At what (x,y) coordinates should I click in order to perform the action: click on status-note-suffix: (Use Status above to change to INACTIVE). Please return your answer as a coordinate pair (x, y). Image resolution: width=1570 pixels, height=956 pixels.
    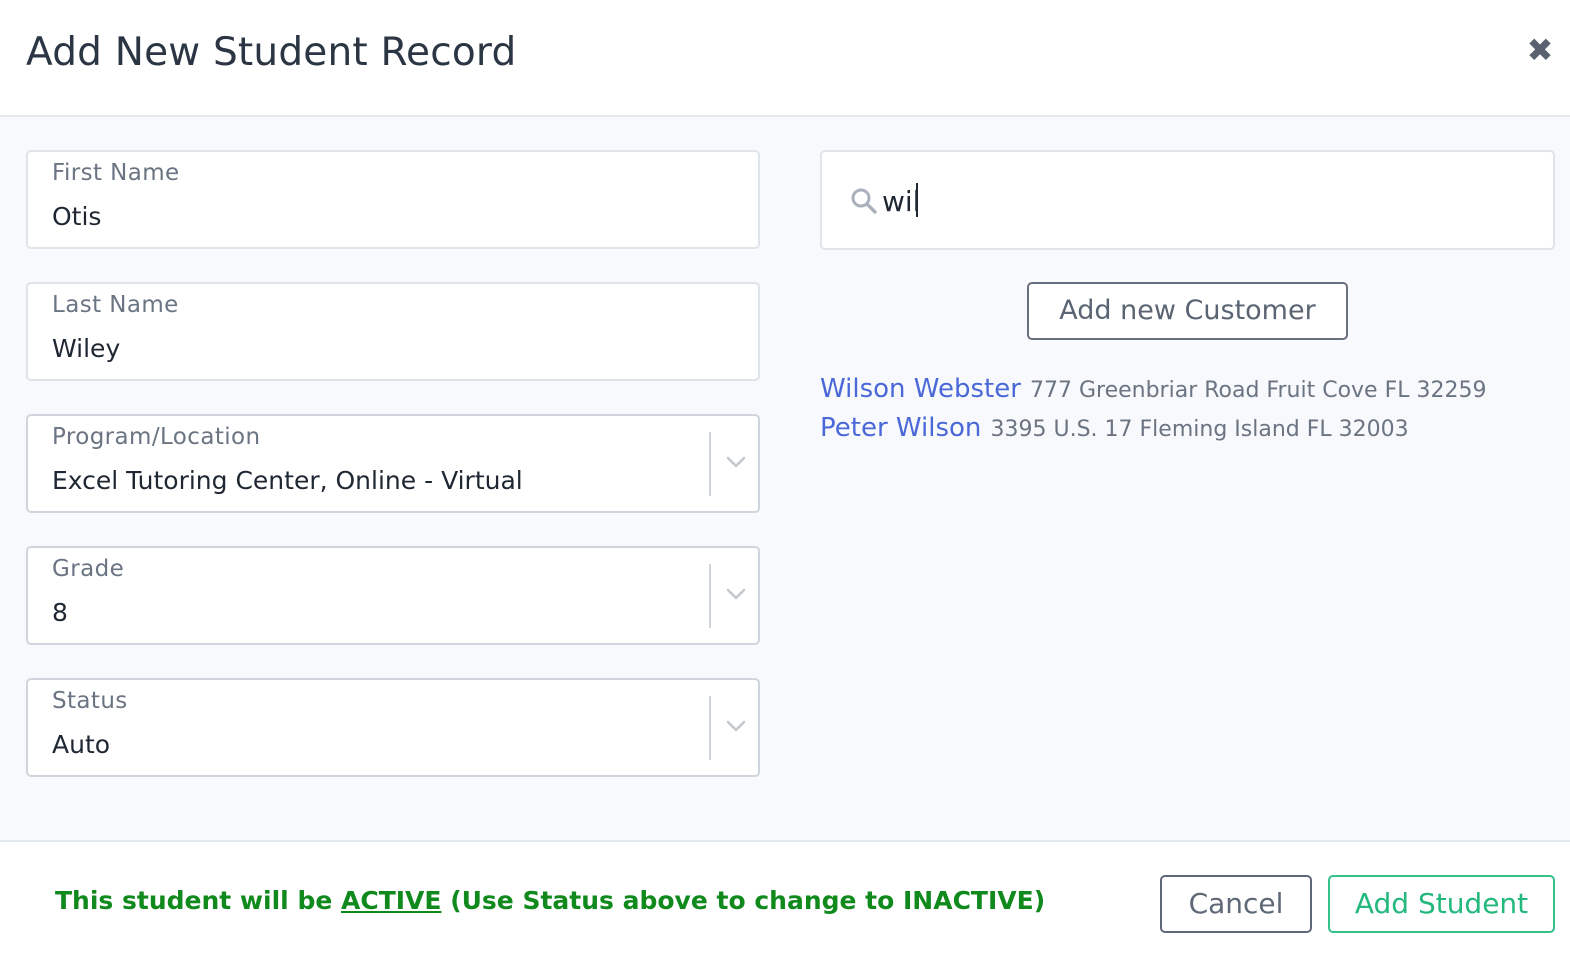
    Looking at the image, I should click on (743, 900).